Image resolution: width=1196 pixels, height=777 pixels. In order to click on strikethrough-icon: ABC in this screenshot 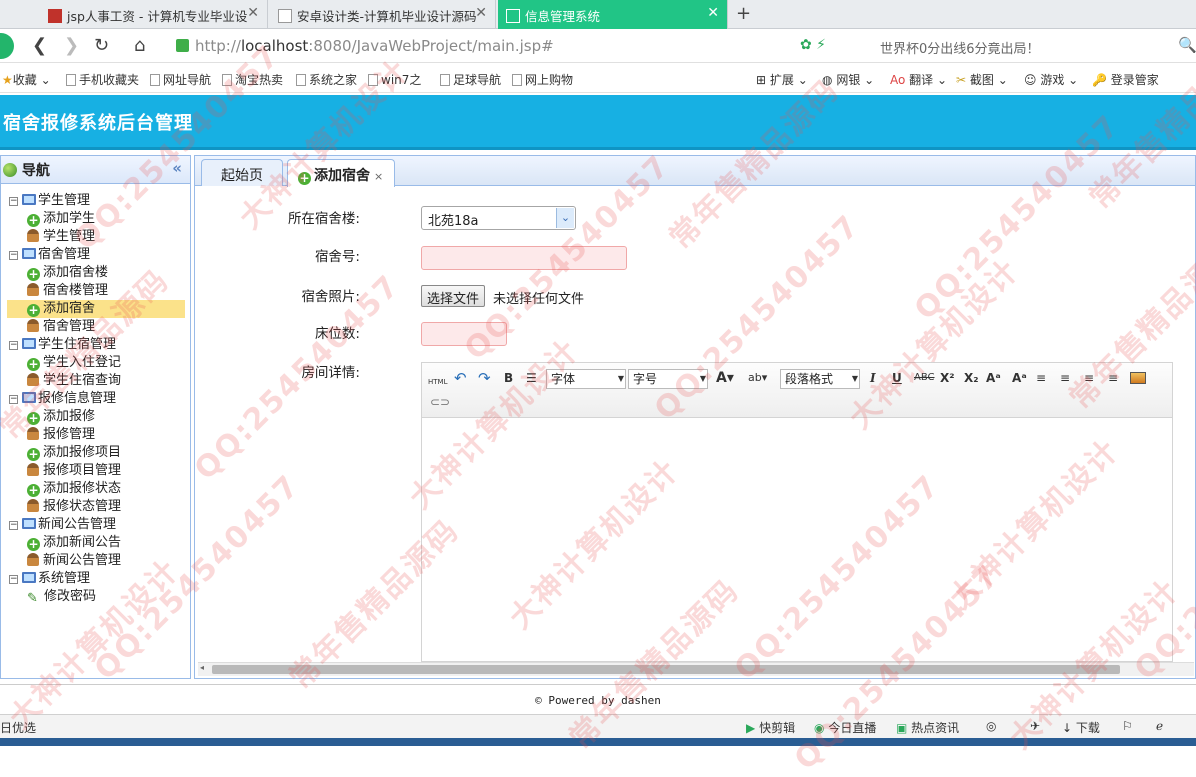, I will do `click(924, 378)`.